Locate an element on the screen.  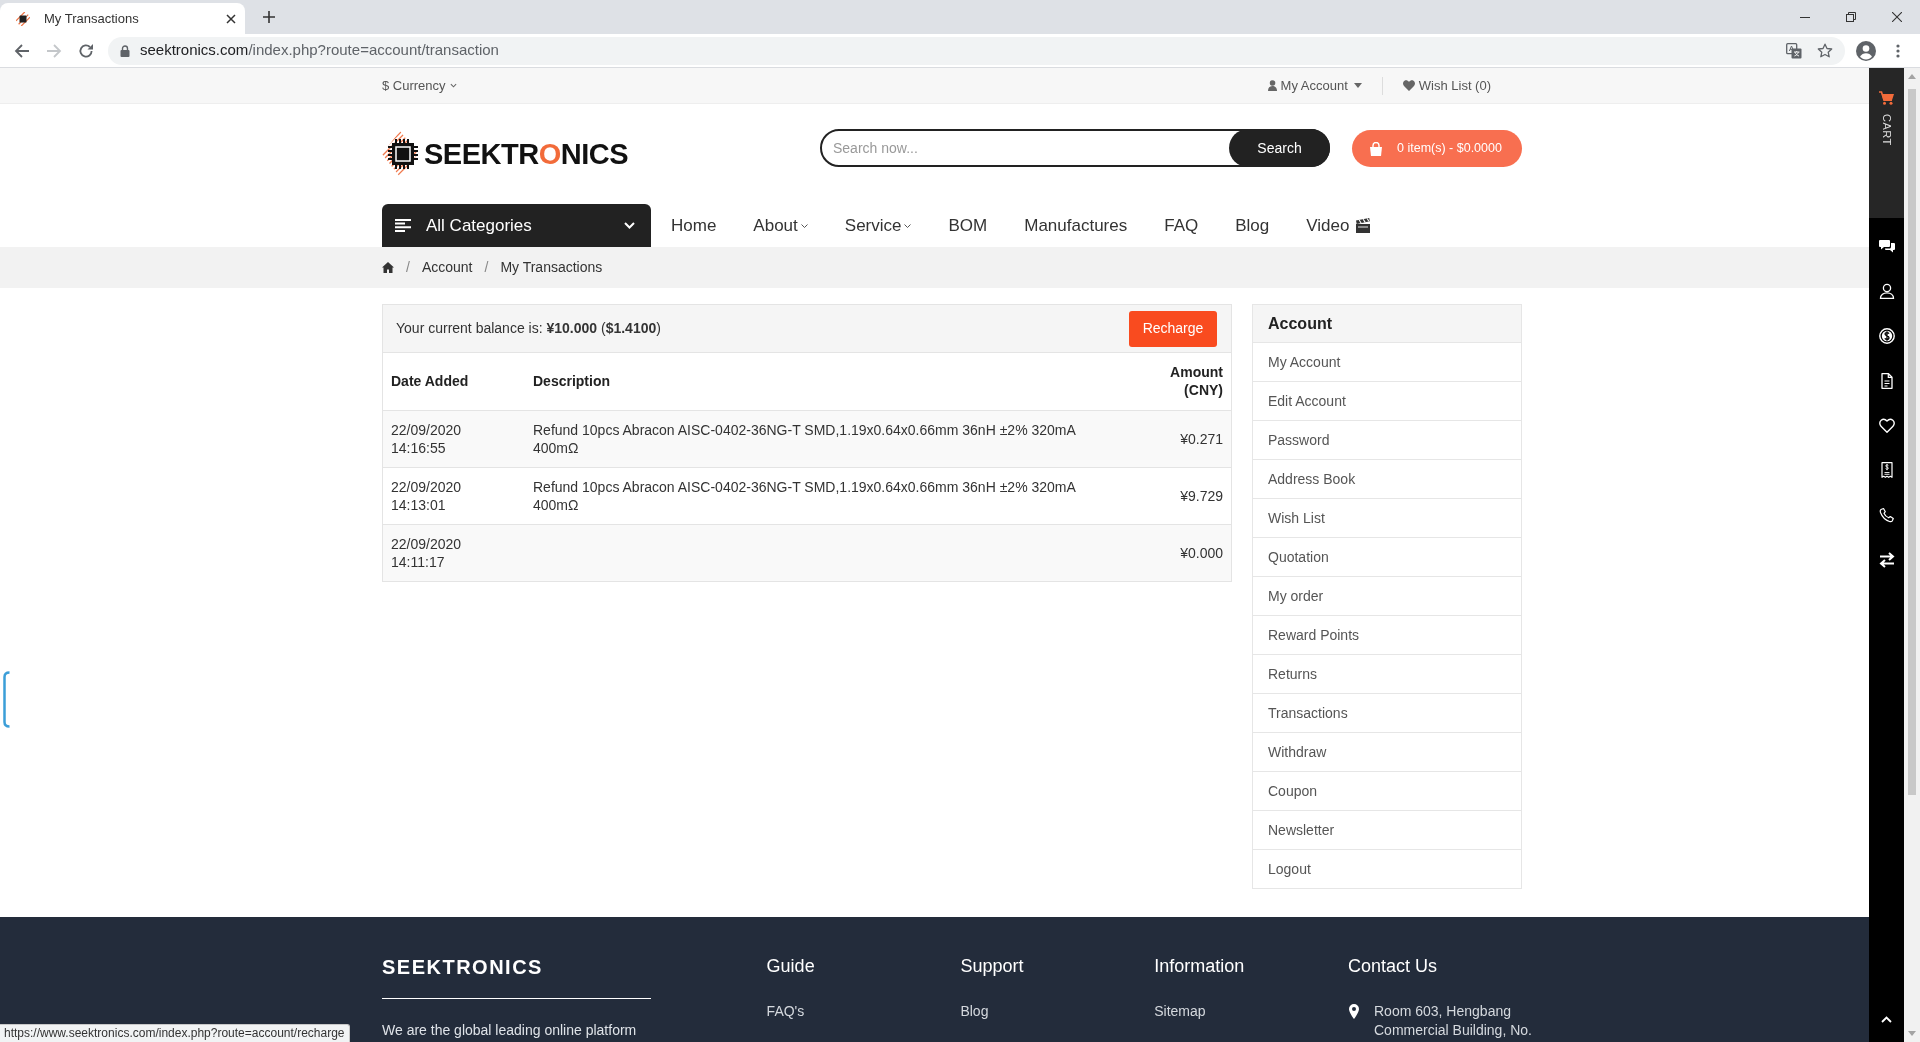
minimize-icon is located at coordinates (1805, 17).